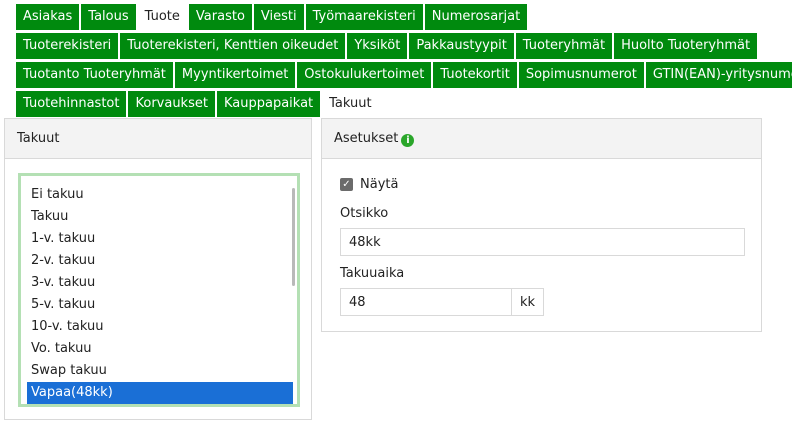 This screenshot has height=424, width=792. Describe the element at coordinates (108, 17) in the screenshot. I see `tab-talous: Talous` at that location.